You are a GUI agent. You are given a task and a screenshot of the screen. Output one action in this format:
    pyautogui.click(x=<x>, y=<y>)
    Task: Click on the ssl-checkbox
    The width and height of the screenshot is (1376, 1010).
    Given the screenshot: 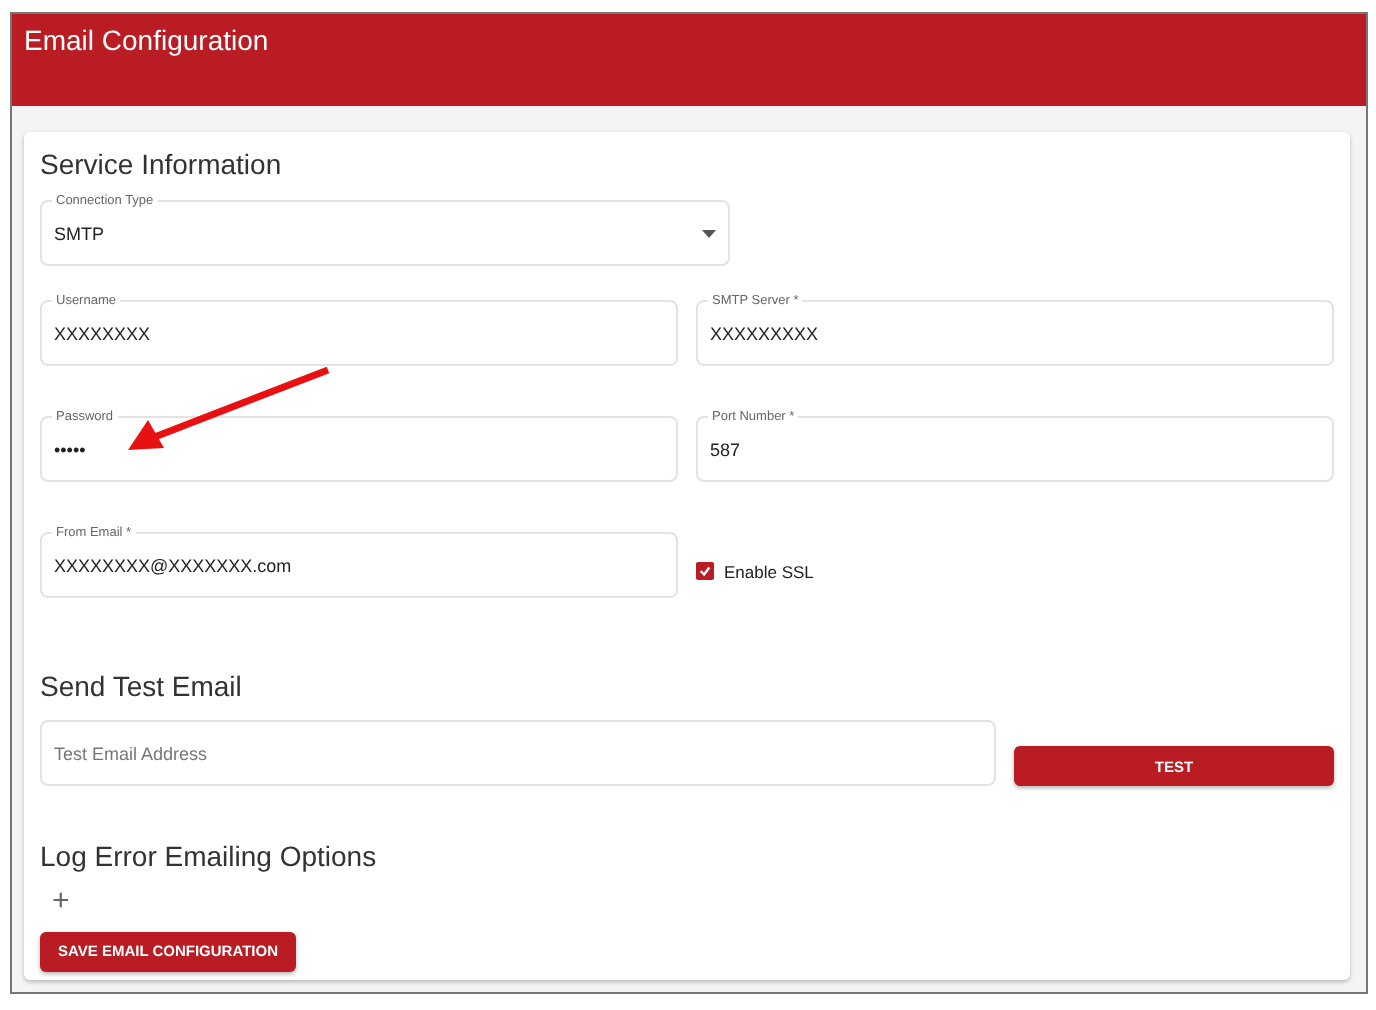 What is the action you would take?
    pyautogui.click(x=705, y=571)
    